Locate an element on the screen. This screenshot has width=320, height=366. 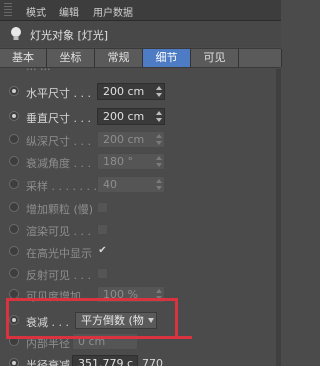
depth-size-label: 纵深尺寸 . . . is located at coordinates (58, 141).